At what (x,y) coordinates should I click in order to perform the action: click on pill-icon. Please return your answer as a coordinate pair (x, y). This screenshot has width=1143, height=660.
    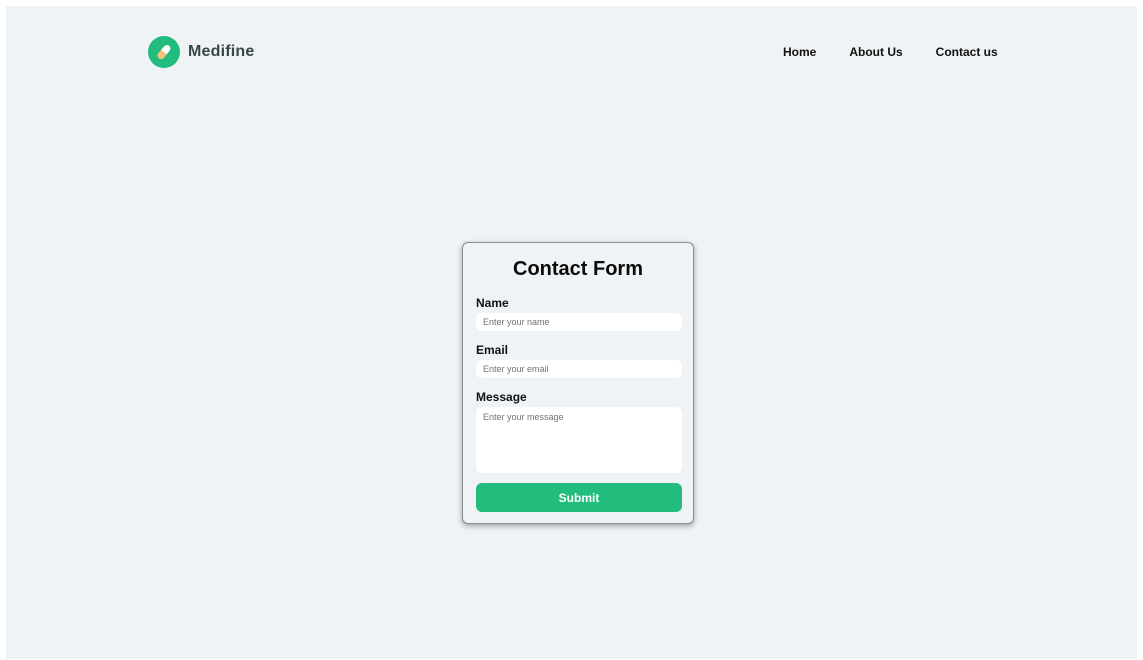
    Looking at the image, I should click on (164, 52).